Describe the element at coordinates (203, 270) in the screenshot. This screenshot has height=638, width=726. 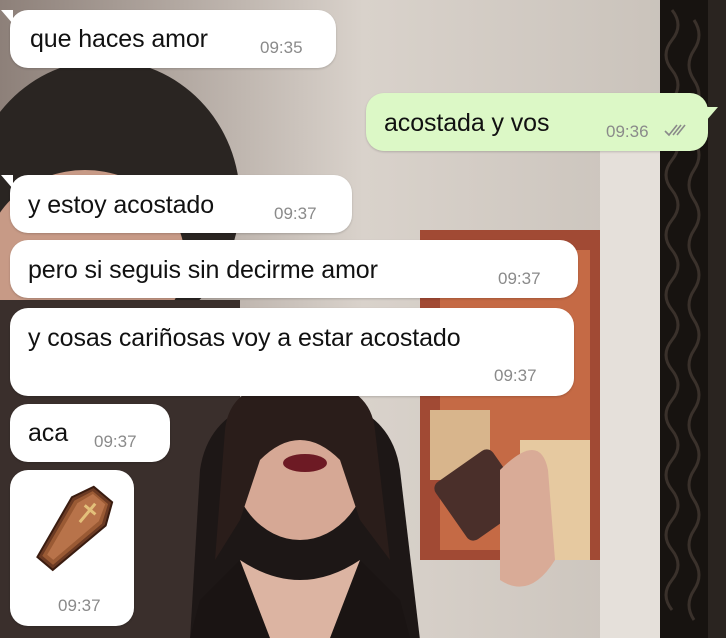
I see `message-text: pero si seguis sin decirme amor` at that location.